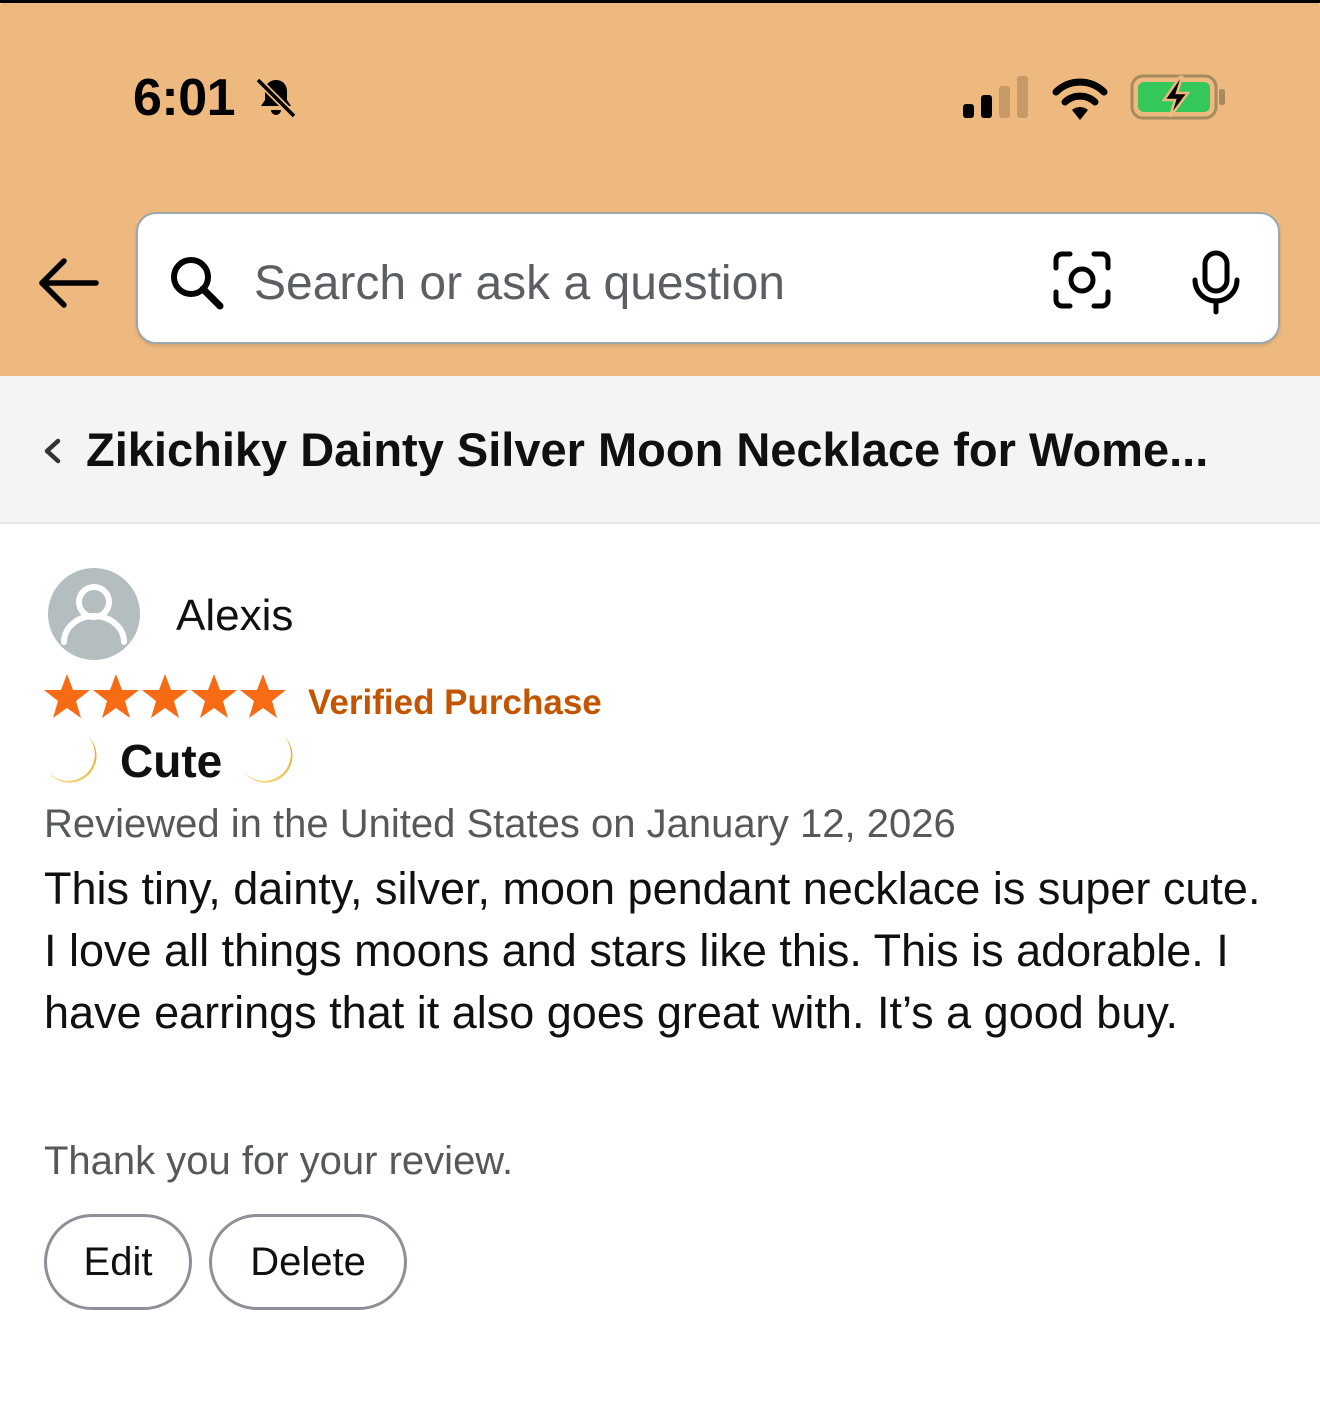 The width and height of the screenshot is (1320, 1425). I want to click on arrow-left-icon, so click(67, 283).